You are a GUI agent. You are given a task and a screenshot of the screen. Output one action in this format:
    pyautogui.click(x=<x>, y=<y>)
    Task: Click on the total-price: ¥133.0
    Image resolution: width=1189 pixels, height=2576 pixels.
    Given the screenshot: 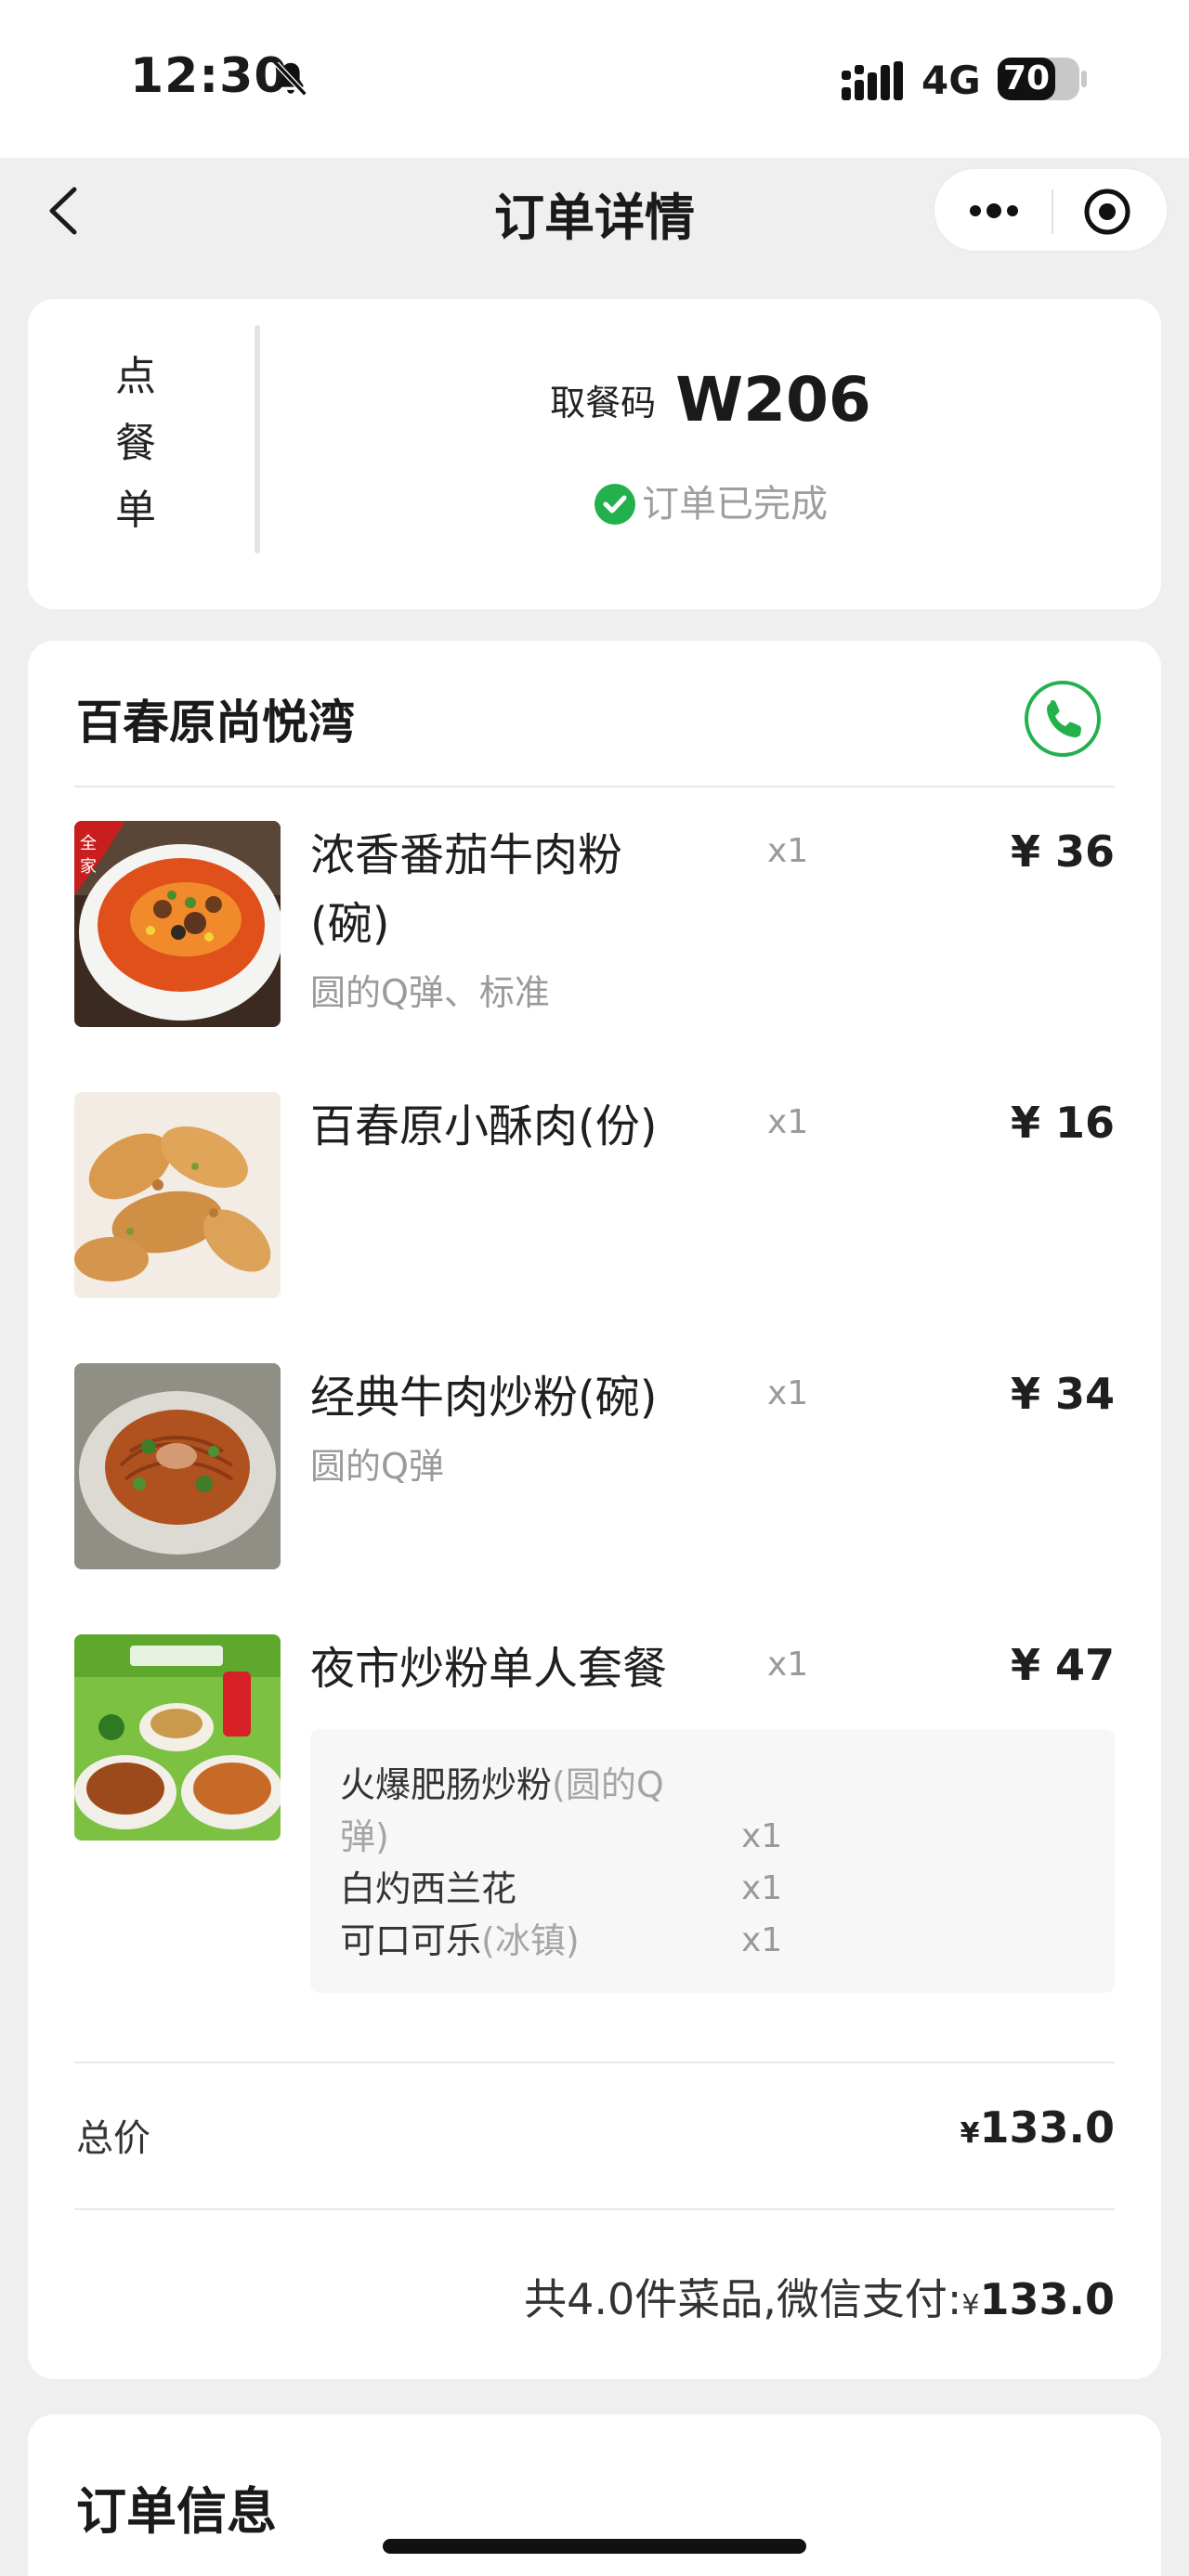 What is the action you would take?
    pyautogui.click(x=1037, y=2127)
    